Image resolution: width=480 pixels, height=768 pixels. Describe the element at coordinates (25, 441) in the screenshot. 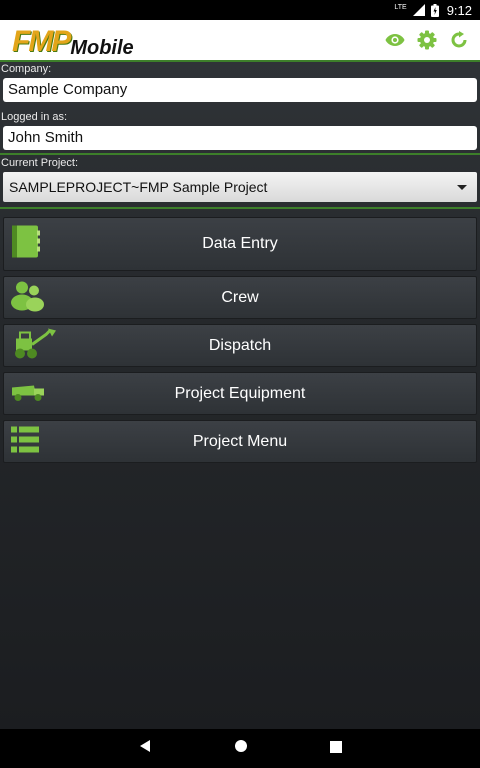

I see `list-icon` at that location.